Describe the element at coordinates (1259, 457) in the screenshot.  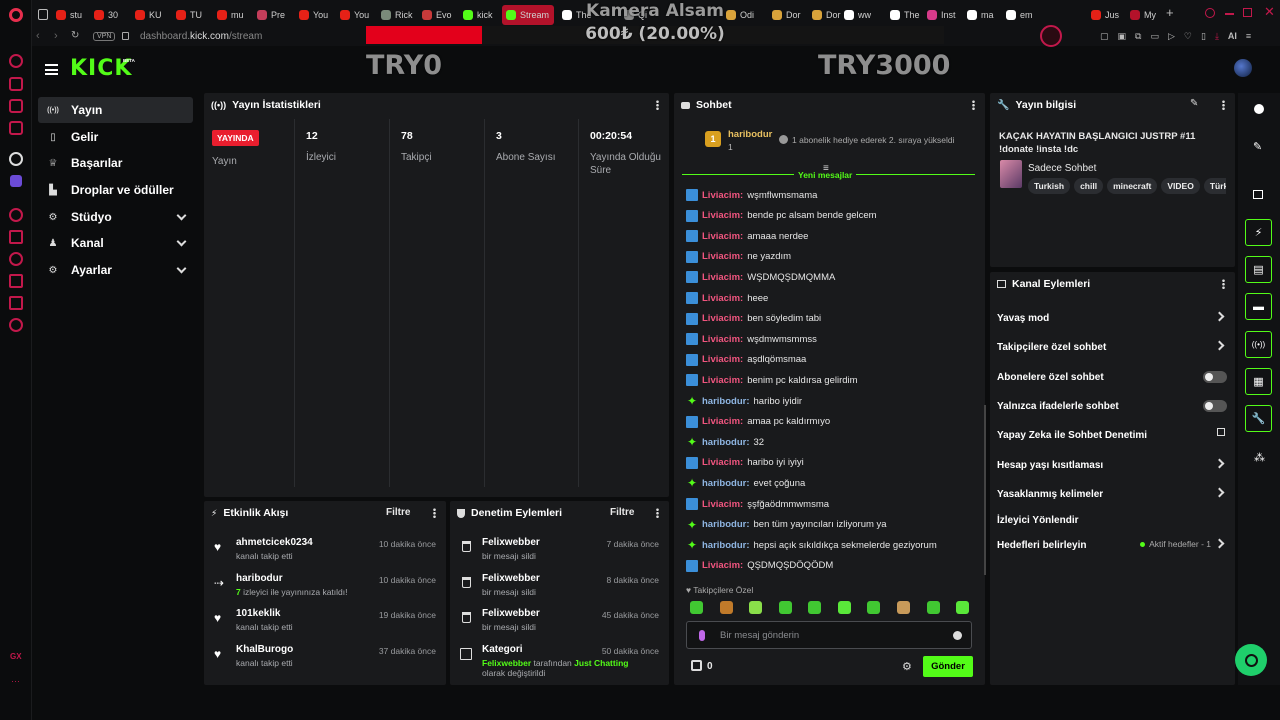
I see `community-icon: ⁂` at that location.